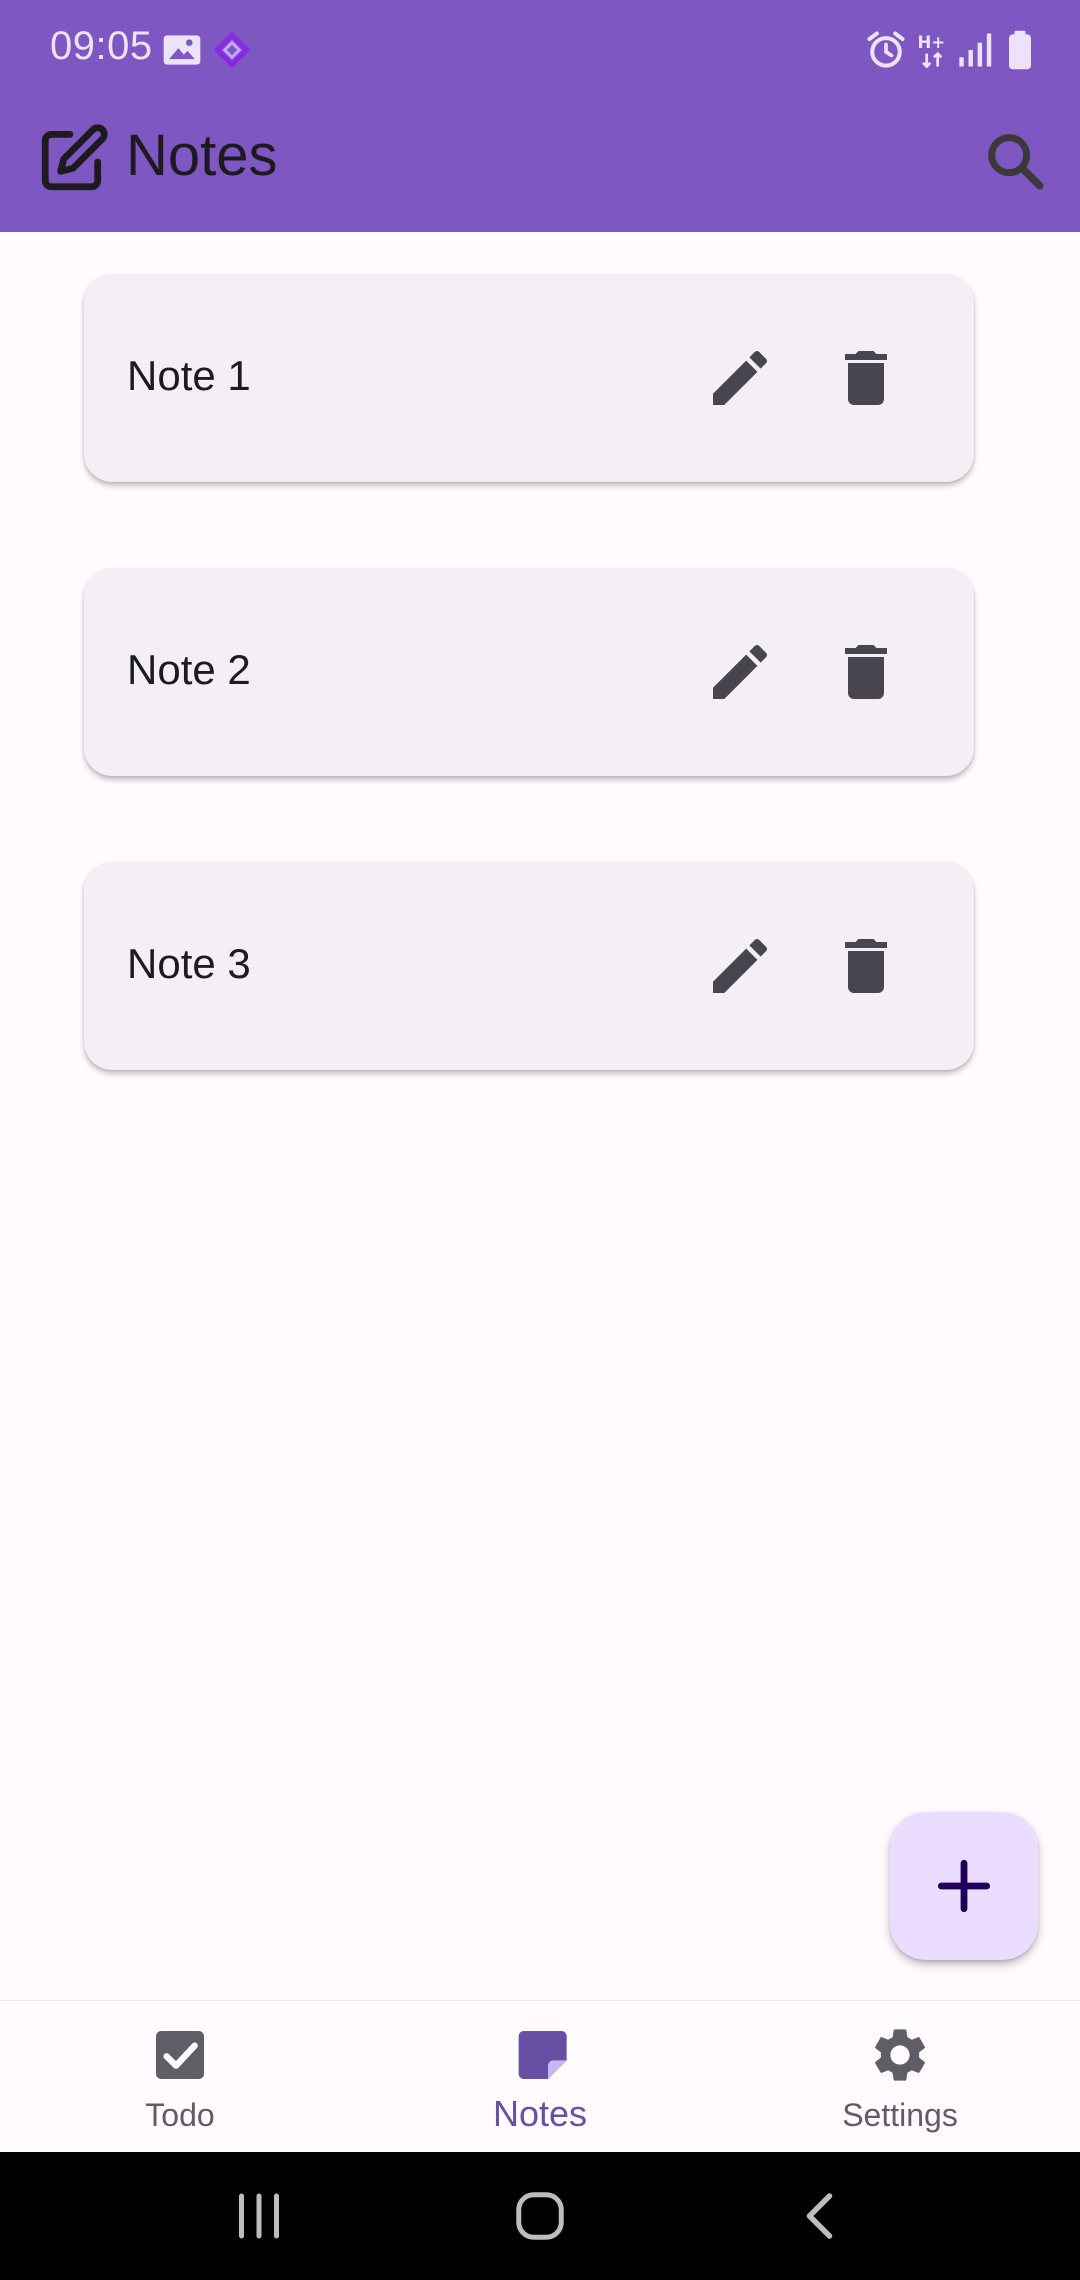  What do you see at coordinates (182, 50) in the screenshot?
I see `gallery-icon` at bounding box center [182, 50].